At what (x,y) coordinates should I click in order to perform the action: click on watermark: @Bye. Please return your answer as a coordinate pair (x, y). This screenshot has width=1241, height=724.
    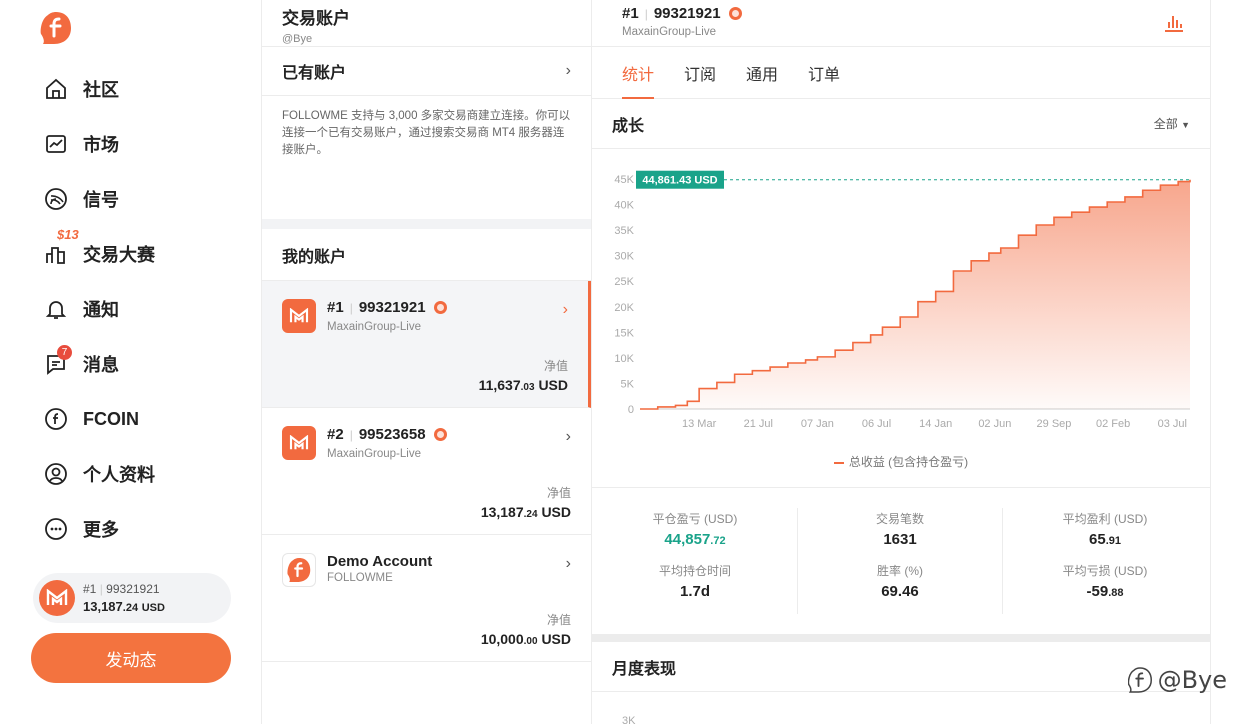
    Looking at the image, I should click on (1177, 680).